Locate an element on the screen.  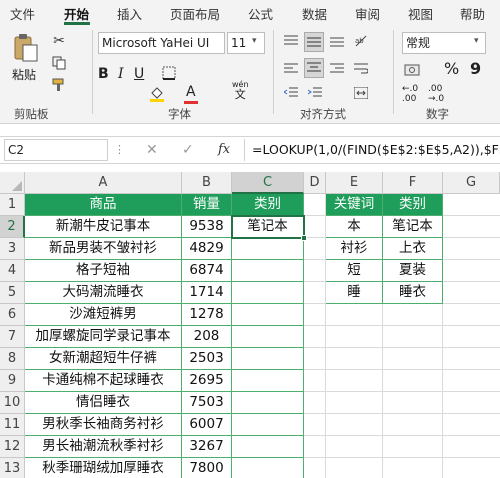
cell-sales: 2695 is located at coordinates (207, 381).